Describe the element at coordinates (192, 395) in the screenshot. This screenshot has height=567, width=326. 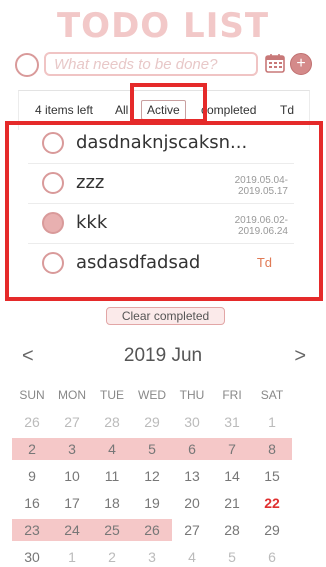
I see `calendar-weekday: THU` at that location.